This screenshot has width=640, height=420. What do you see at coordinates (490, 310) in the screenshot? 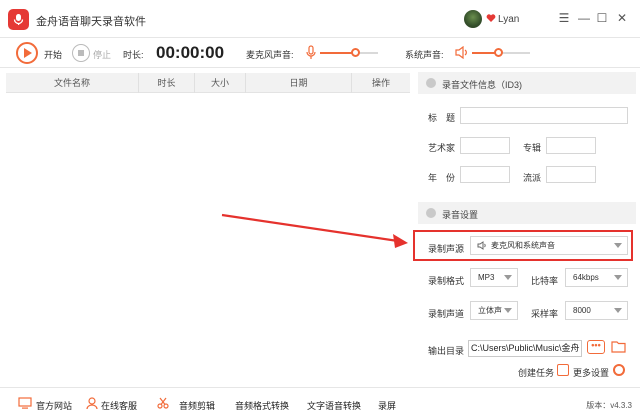
I see `channel-value: 立体声` at bounding box center [490, 310].